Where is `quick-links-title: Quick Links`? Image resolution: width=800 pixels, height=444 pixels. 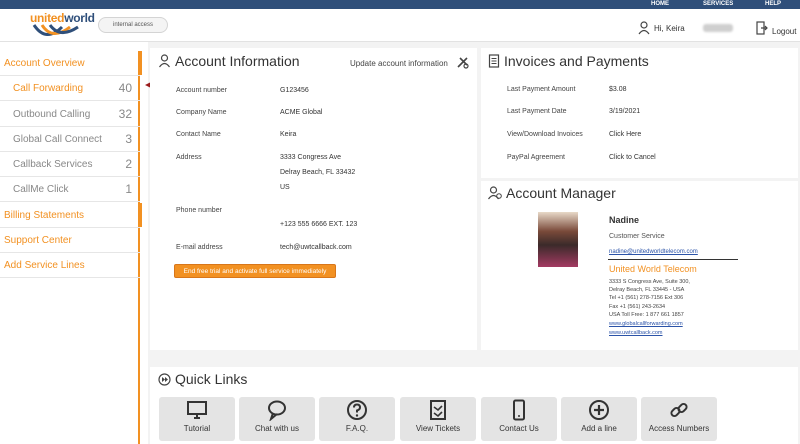 quick-links-title: Quick Links is located at coordinates (202, 379).